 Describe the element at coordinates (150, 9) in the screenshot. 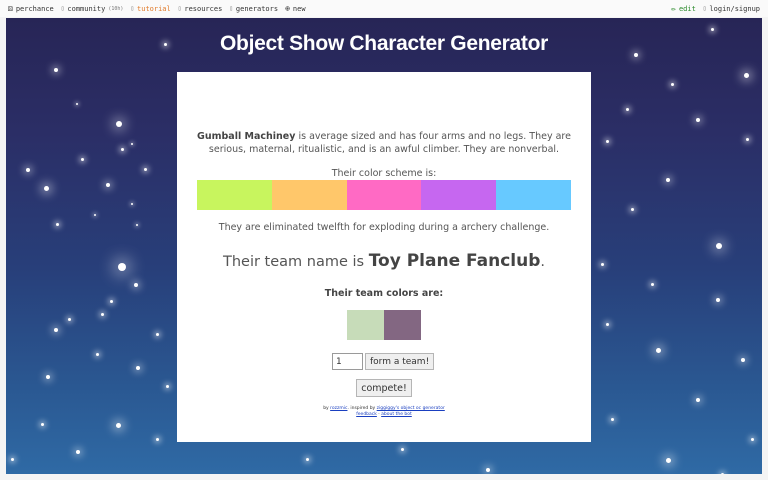

I see `nav-tutorial: ▯ tutorial` at that location.